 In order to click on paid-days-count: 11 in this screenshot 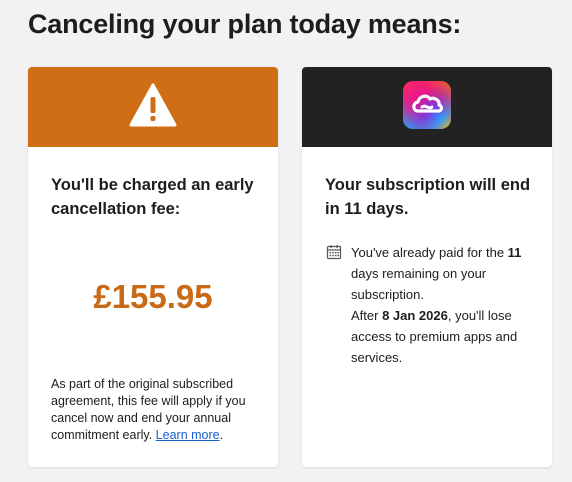, I will do `click(514, 252)`.